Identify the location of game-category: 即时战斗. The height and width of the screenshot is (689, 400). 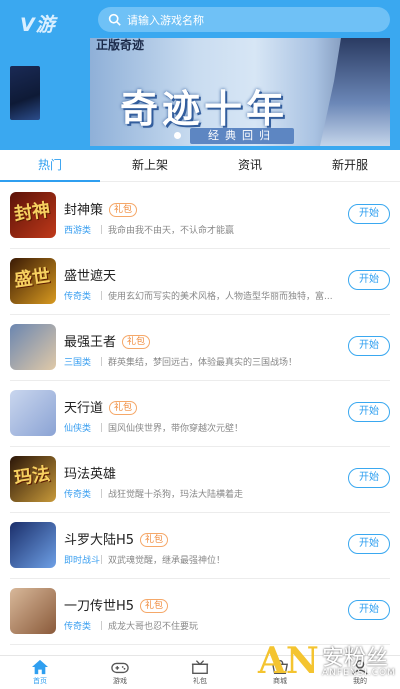
(82, 561).